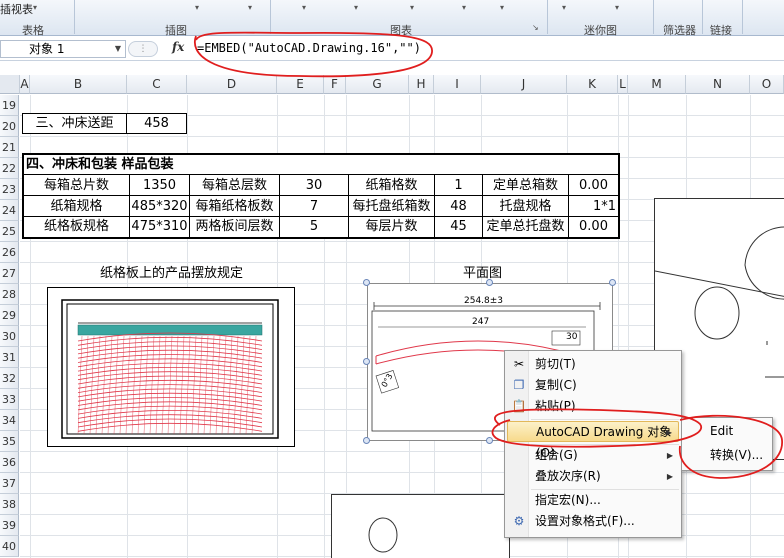 The width and height of the screenshot is (784, 558). What do you see at coordinates (623, 84) in the screenshot?
I see `column-header: L` at bounding box center [623, 84].